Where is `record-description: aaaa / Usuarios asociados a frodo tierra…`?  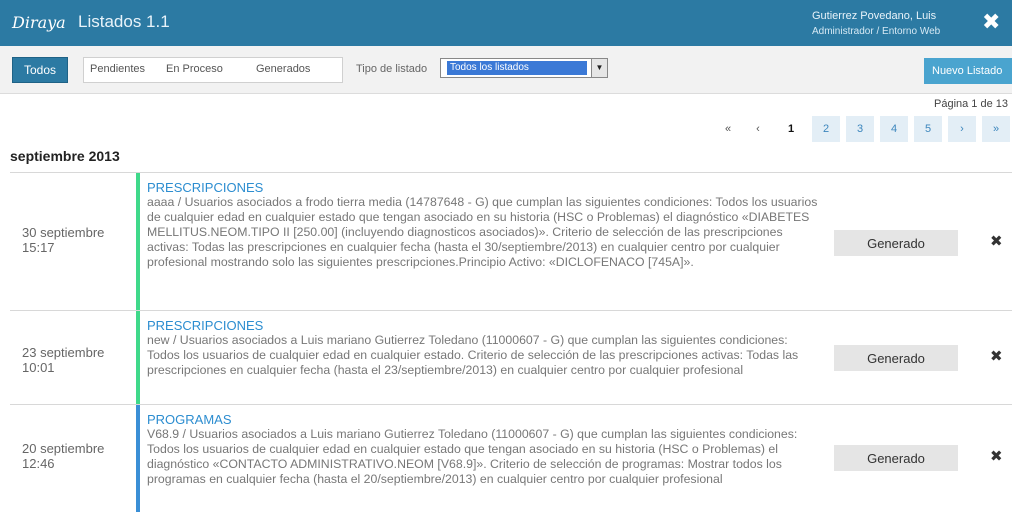
record-description: aaaa / Usuarios asociados a frodo tierra… is located at coordinates (482, 232).